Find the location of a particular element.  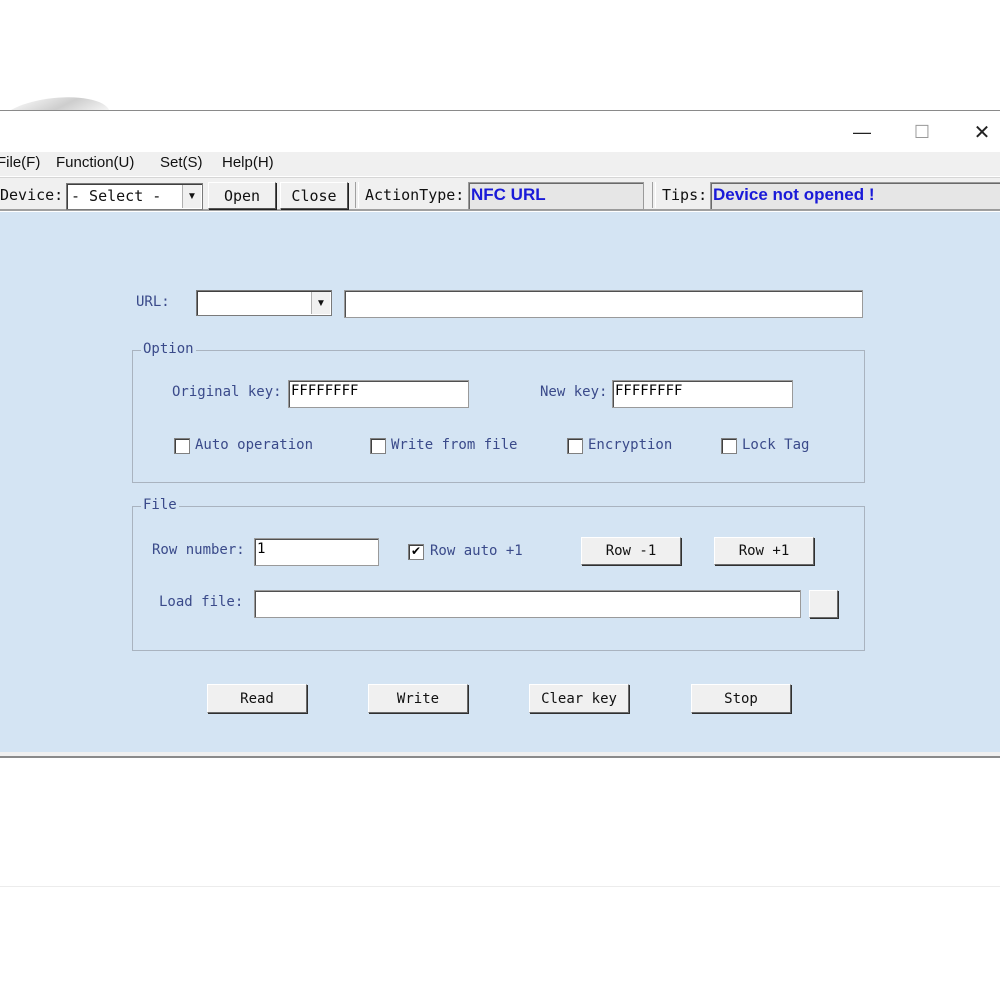

minimize-button: — is located at coordinates (862, 132).